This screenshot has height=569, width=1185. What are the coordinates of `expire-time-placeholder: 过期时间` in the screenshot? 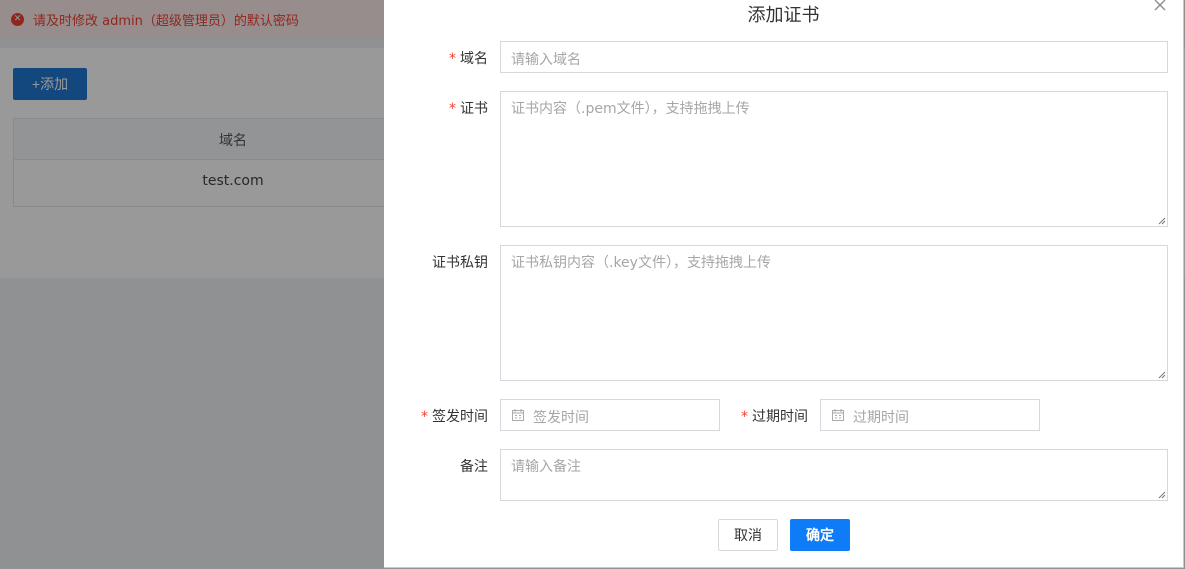 It's located at (881, 418).